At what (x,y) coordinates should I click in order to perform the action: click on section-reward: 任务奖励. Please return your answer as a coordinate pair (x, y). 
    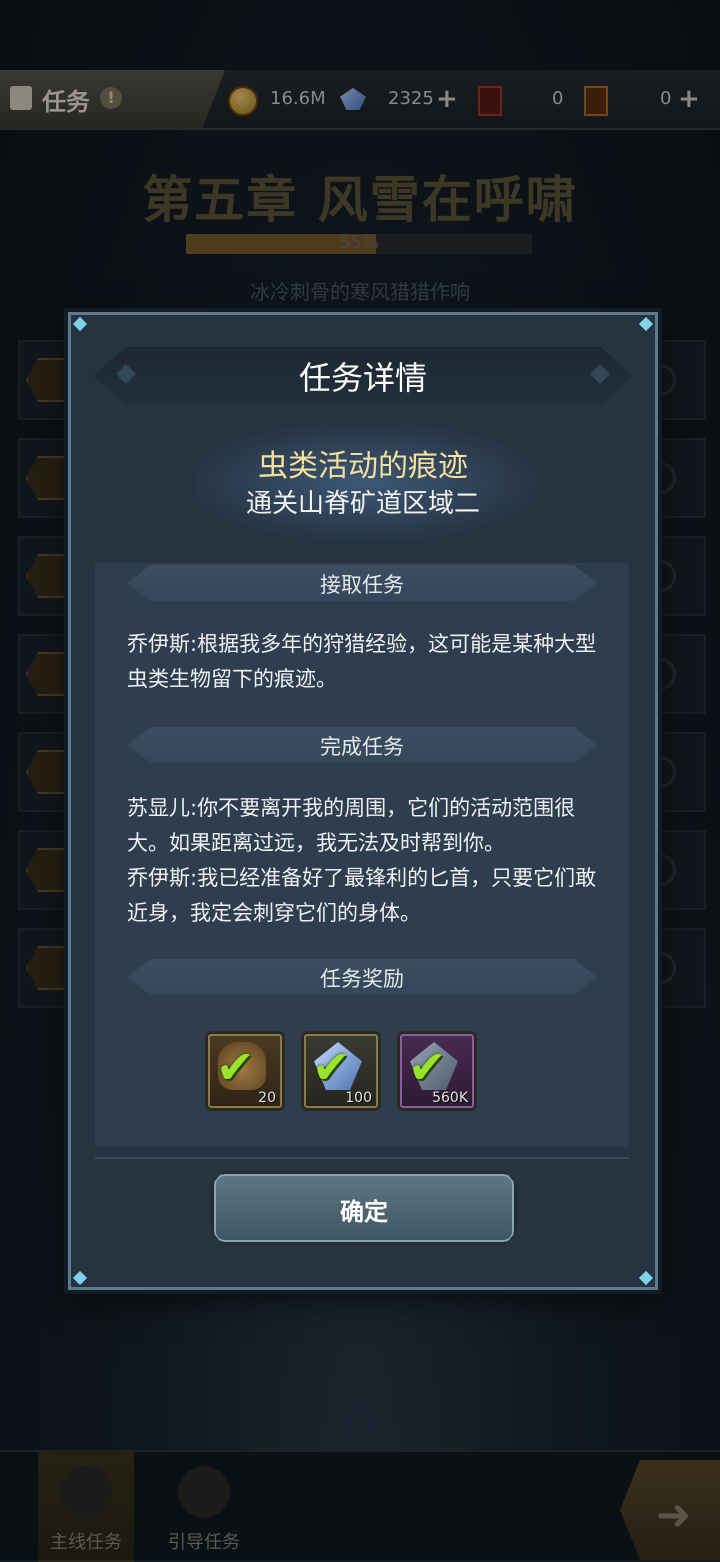
    Looking at the image, I should click on (362, 977).